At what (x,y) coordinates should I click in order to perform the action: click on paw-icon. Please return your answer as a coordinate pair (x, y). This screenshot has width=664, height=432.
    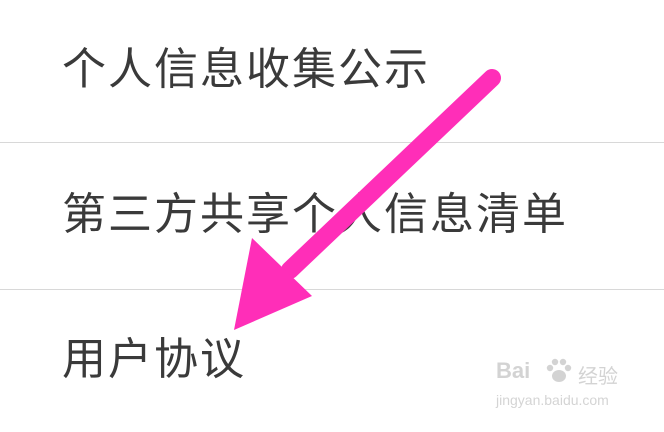
    Looking at the image, I should click on (559, 370).